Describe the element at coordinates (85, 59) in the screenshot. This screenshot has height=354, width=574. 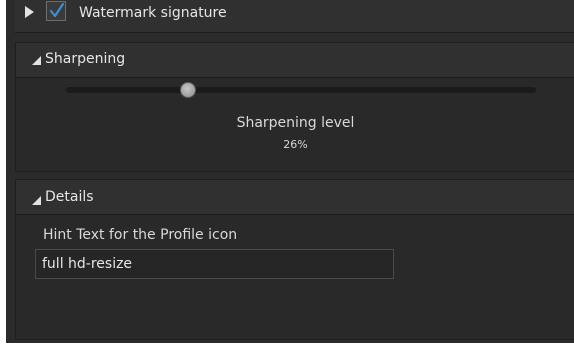
I see `sharpening-title: Sharpening` at that location.